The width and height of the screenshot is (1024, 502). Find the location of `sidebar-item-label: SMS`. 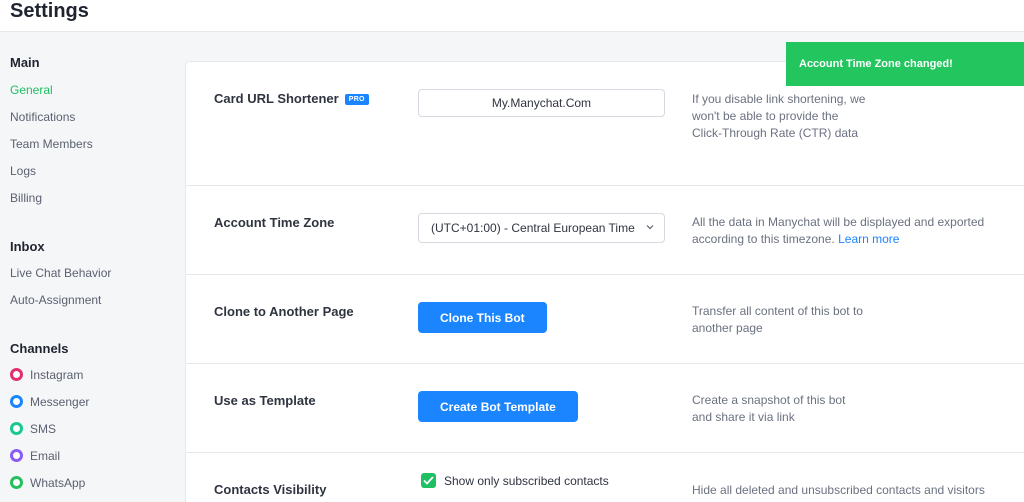

sidebar-item-label: SMS is located at coordinates (43, 429).